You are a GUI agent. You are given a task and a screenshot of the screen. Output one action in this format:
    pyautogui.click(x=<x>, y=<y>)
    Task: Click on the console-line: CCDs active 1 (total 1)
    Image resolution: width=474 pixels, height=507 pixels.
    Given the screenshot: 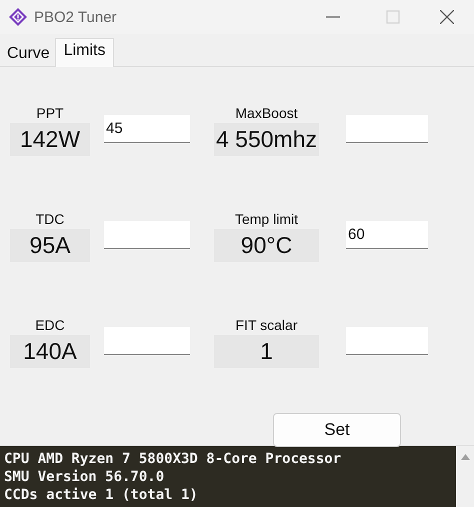 What is the action you would take?
    pyautogui.click(x=101, y=495)
    